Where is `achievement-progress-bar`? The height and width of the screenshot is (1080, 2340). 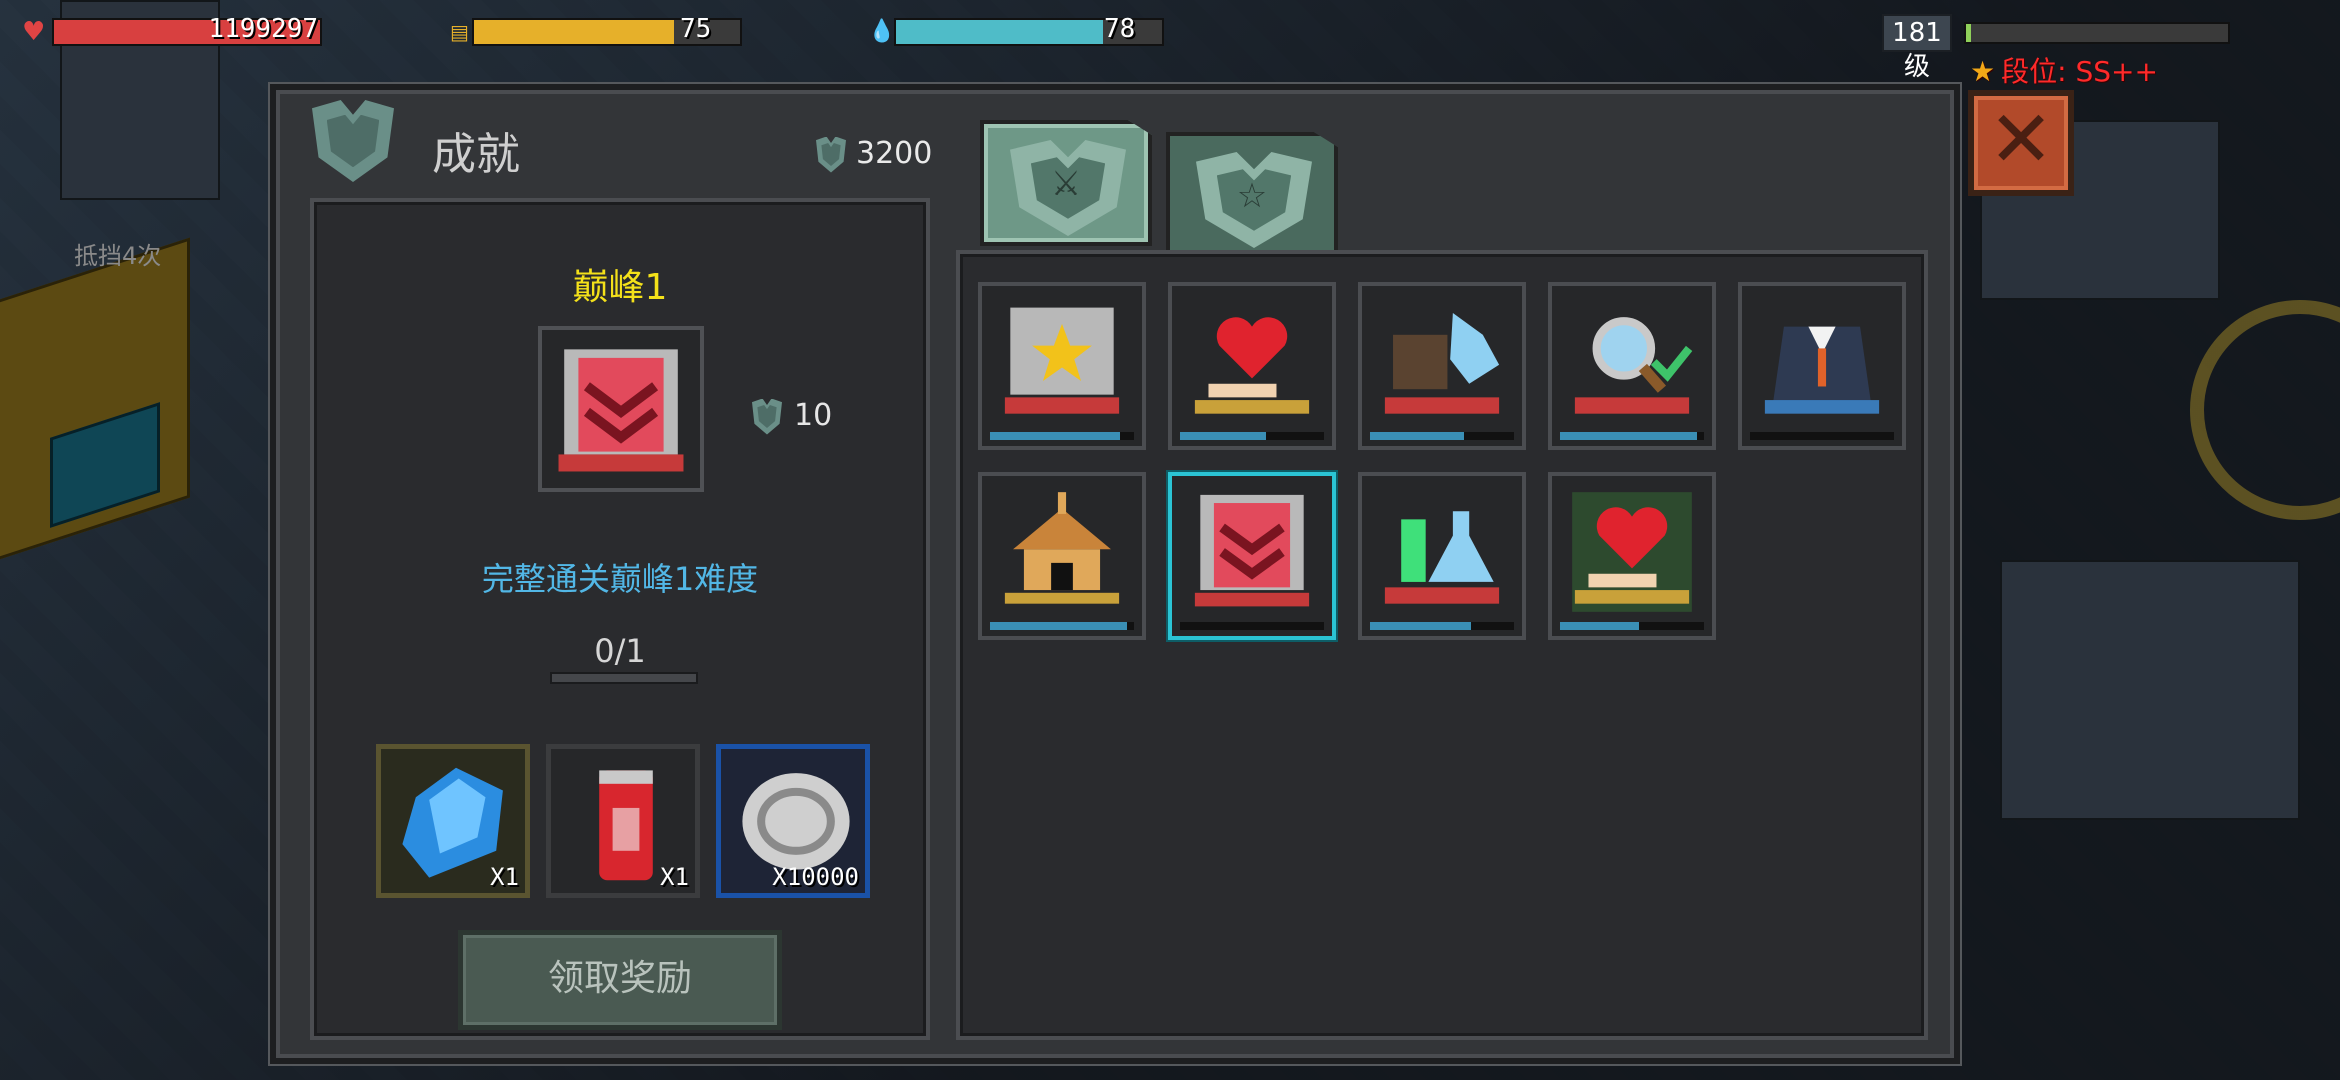
achievement-progress-bar is located at coordinates (624, 678).